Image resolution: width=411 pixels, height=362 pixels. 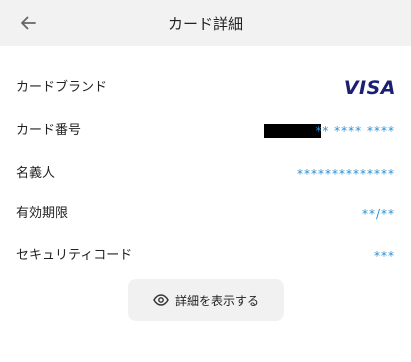 I want to click on cardholder-label: 名義人, so click(x=36, y=173).